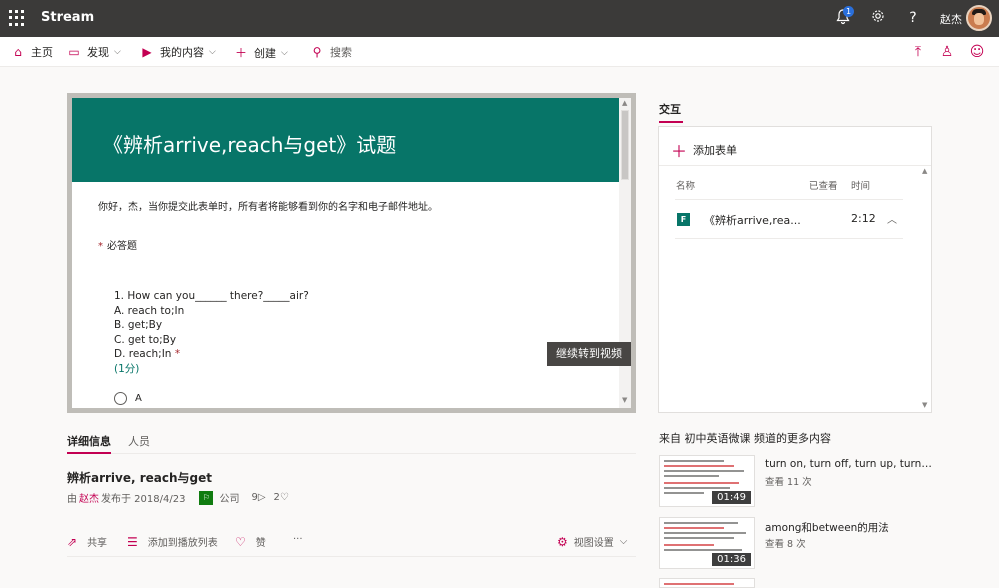 The image size is (999, 588). What do you see at coordinates (707, 543) in the screenshot?
I see `video-thumbnail: 01:36` at bounding box center [707, 543].